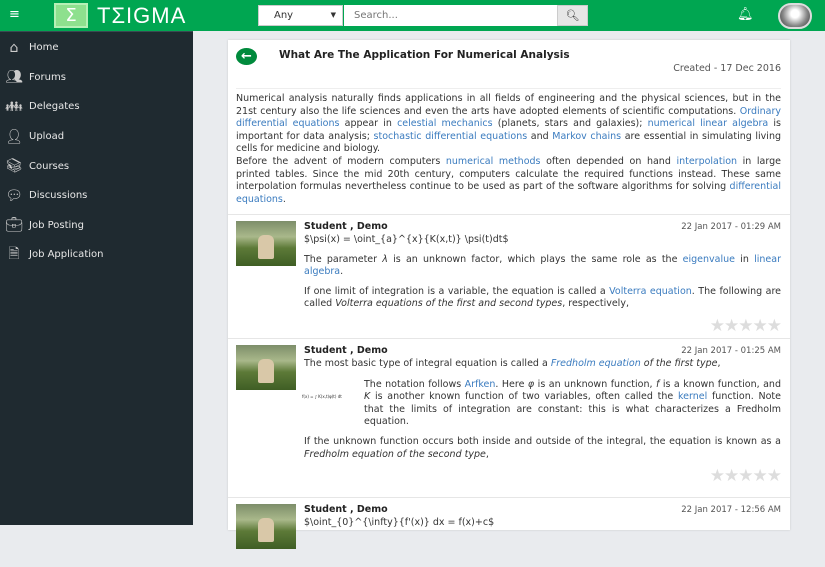 The image size is (825, 567). I want to click on text-segment: (planets, stars and galaxies);, so click(570, 124).